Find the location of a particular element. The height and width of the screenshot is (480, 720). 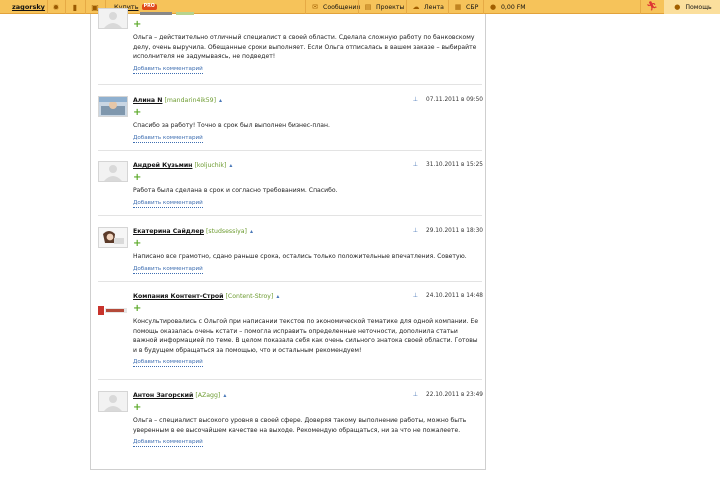

nav-projects: ▤ Проекты is located at coordinates (384, 7).